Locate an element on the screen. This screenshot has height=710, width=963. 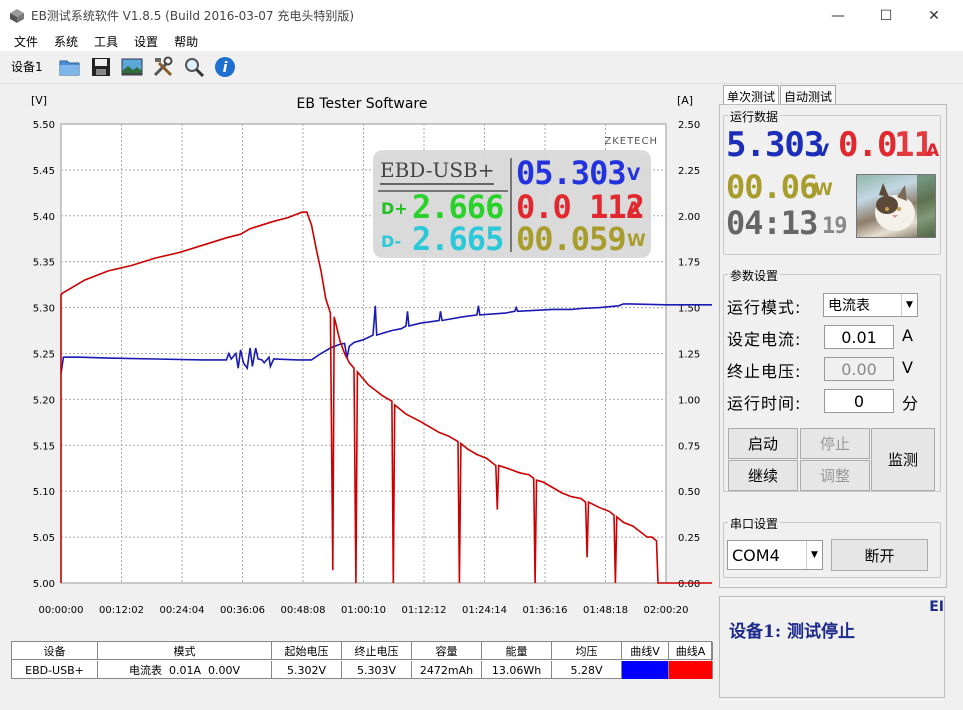
adjust-button: 调整 is located at coordinates (835, 475).